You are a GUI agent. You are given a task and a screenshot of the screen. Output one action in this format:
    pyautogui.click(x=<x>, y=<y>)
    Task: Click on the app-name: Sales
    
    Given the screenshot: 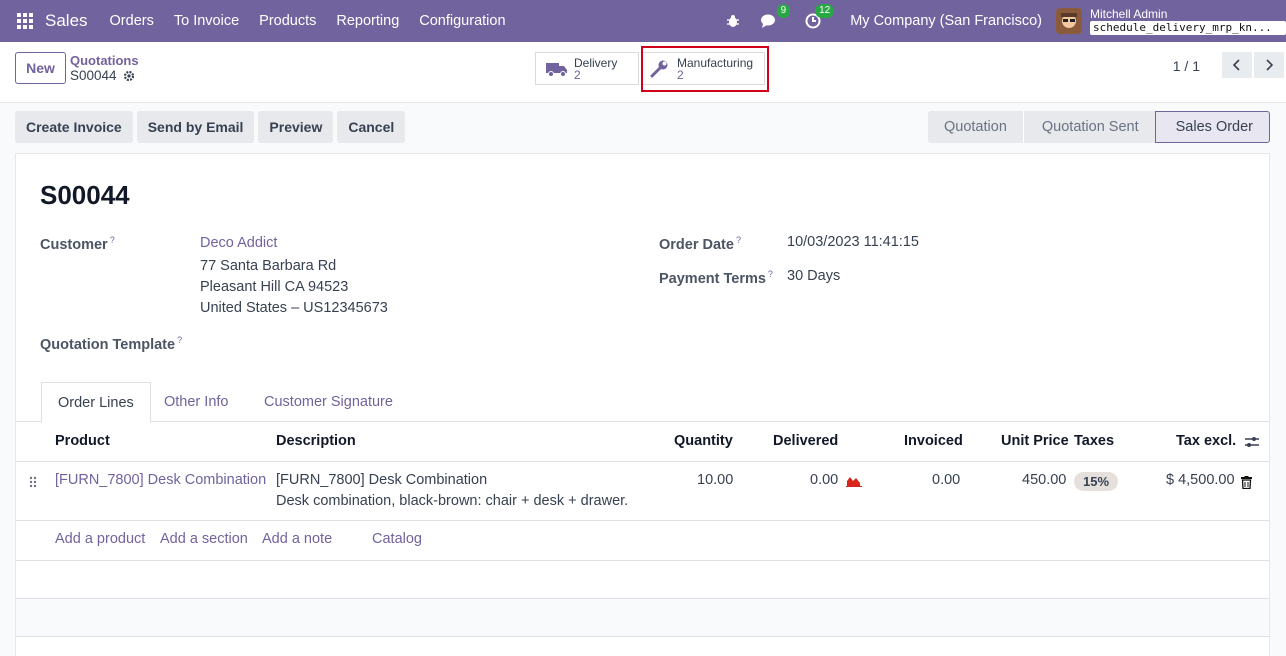 What is the action you would take?
    pyautogui.click(x=66, y=21)
    